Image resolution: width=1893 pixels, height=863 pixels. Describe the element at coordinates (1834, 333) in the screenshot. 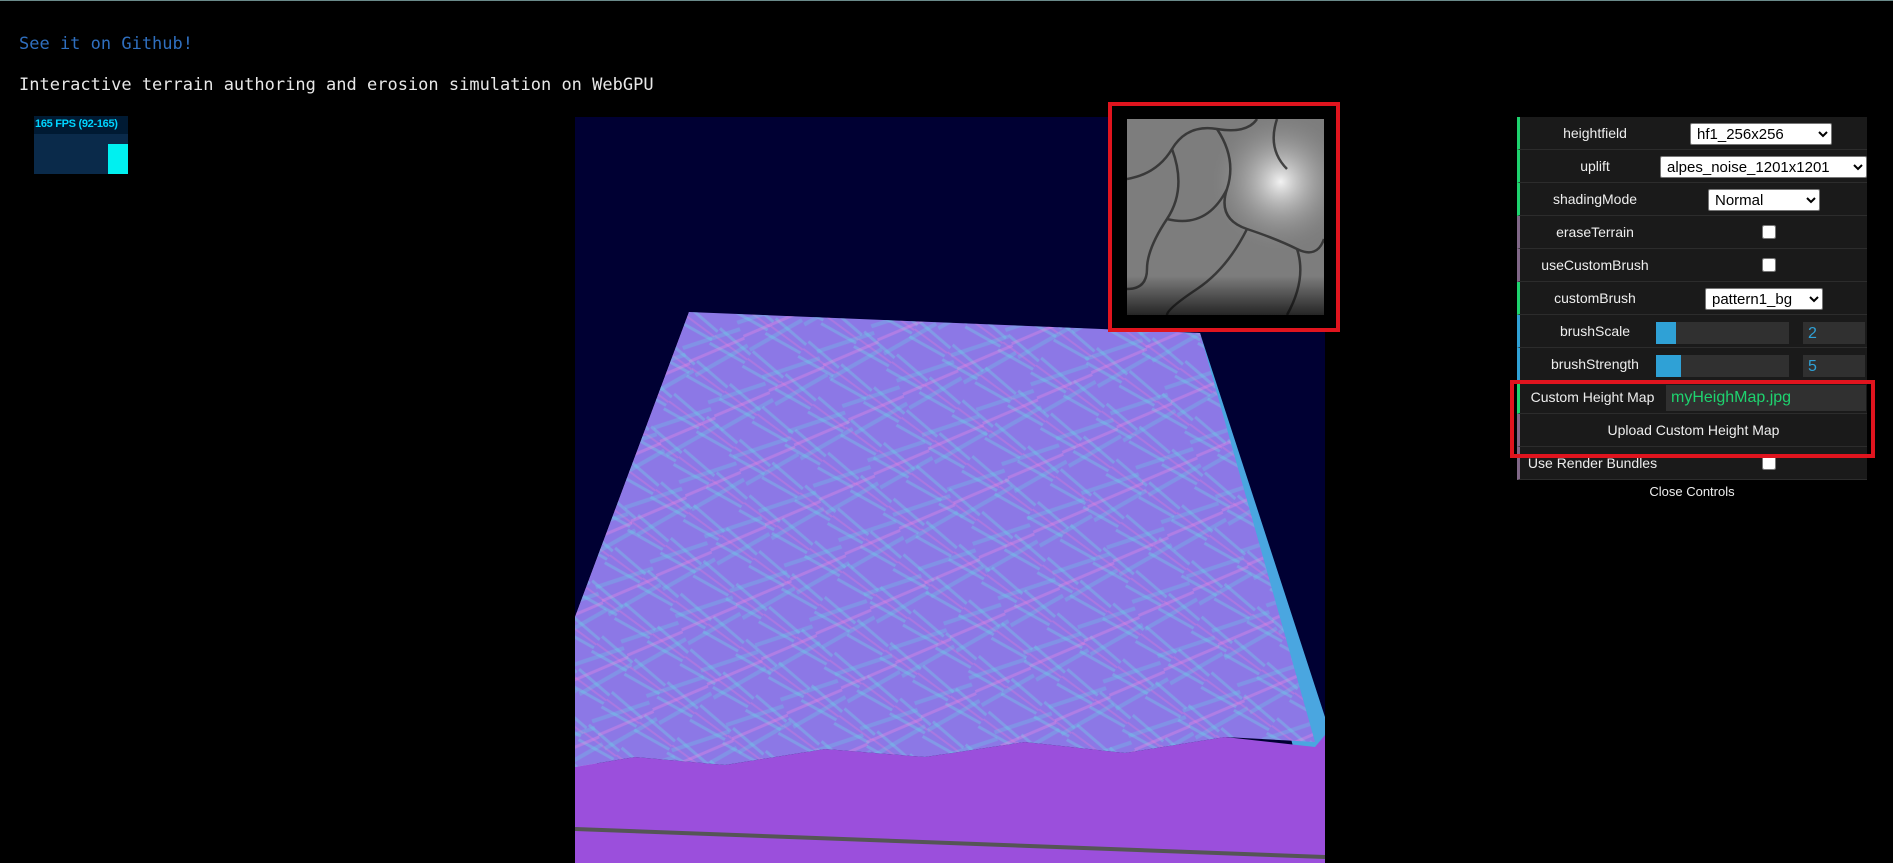

I see `brush-scale-input: 2` at that location.